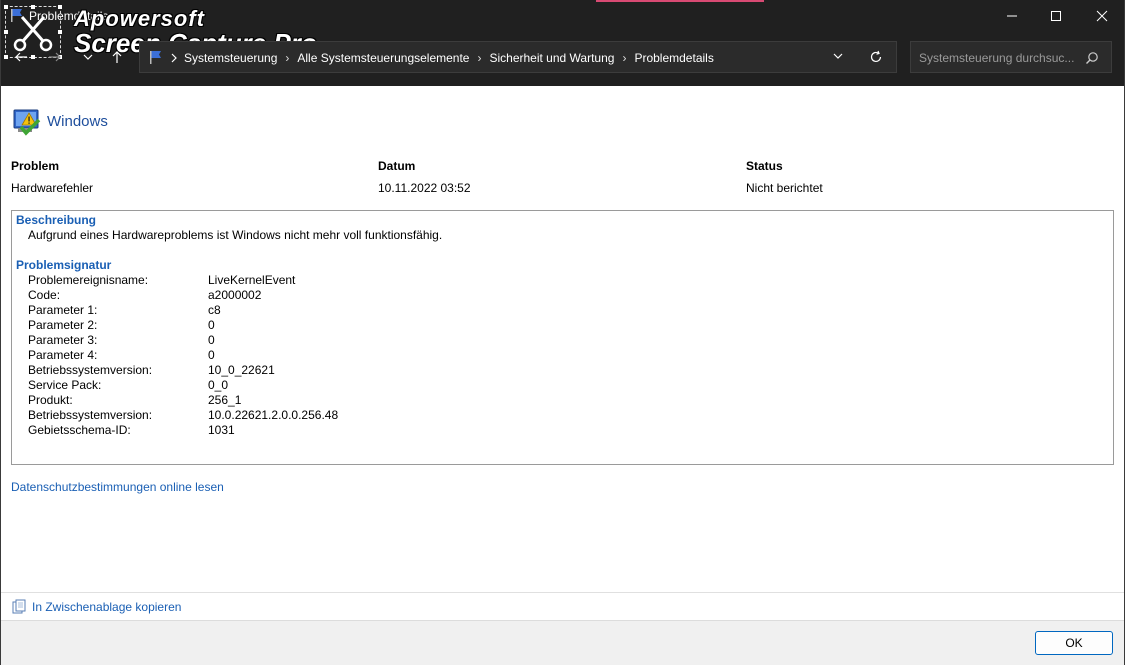 Image resolution: width=1125 pixels, height=665 pixels. I want to click on signature-value: 256_1, so click(225, 400).